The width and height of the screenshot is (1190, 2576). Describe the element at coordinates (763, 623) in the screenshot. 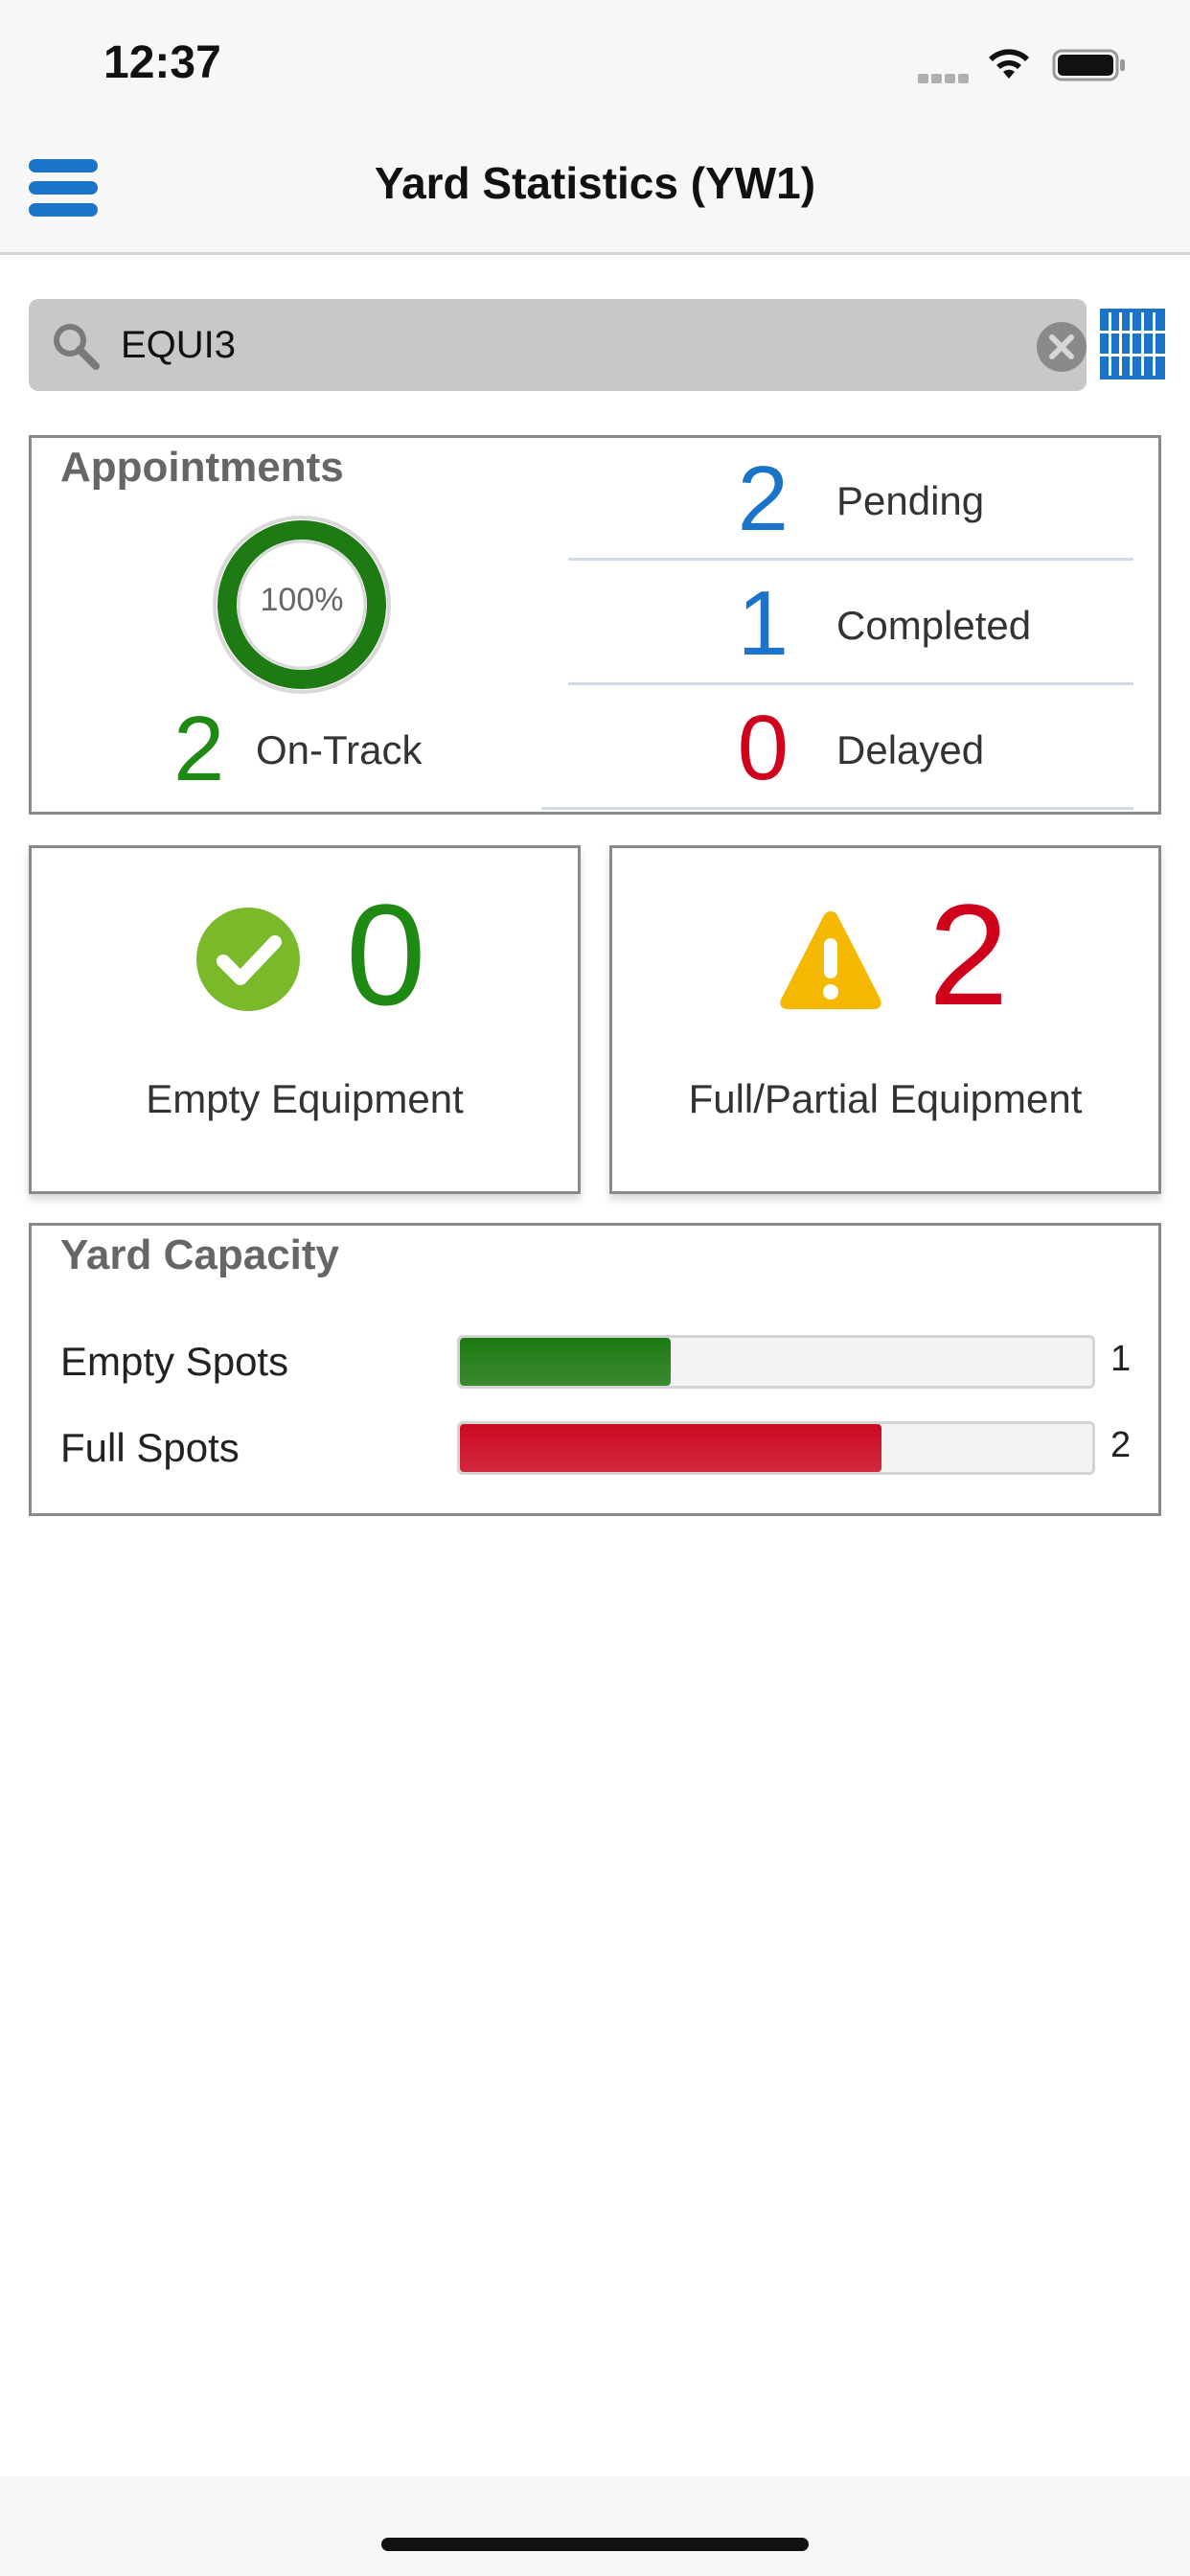

I see `completed-count: 1` at that location.